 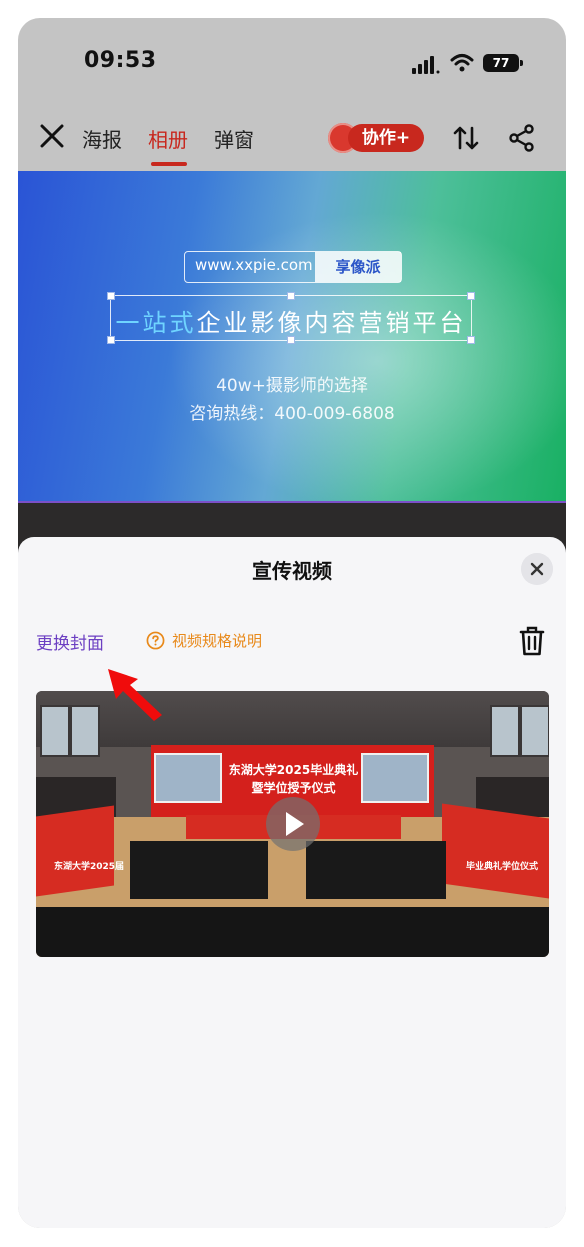 I want to click on sort-icon, so click(x=466, y=138).